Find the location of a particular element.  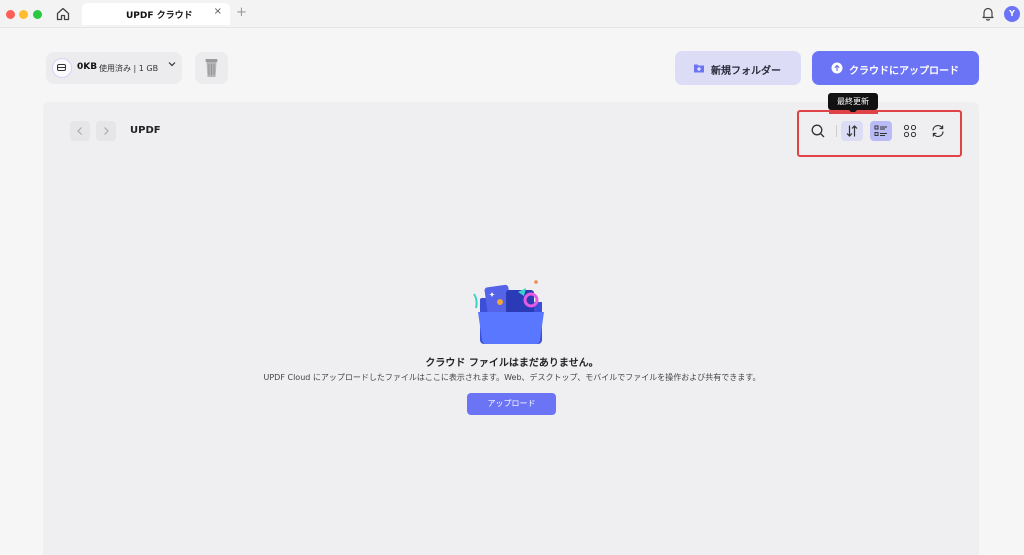

new-folder-button: 新規フォルダー is located at coordinates (738, 68).